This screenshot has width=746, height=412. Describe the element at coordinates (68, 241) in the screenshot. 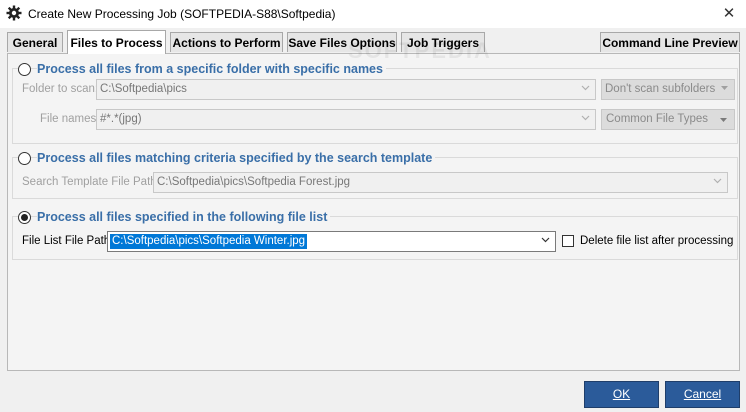

I see `file-list-path-label: File List File Path:` at that location.